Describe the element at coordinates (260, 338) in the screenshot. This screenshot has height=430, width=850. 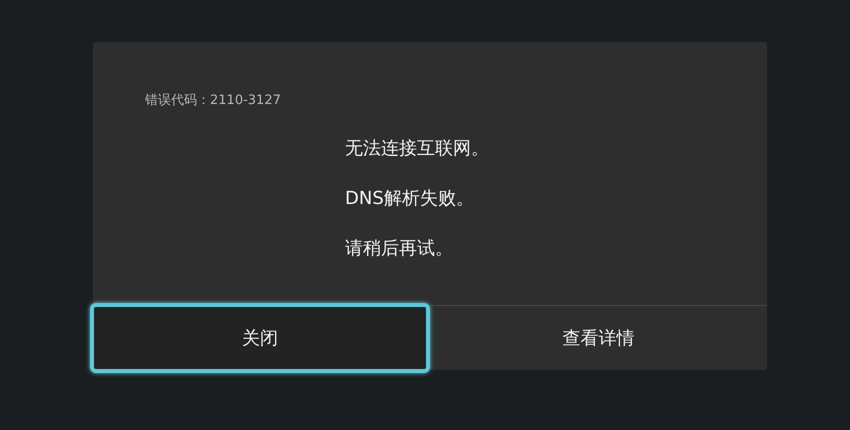
I see `close-button: 关闭` at that location.